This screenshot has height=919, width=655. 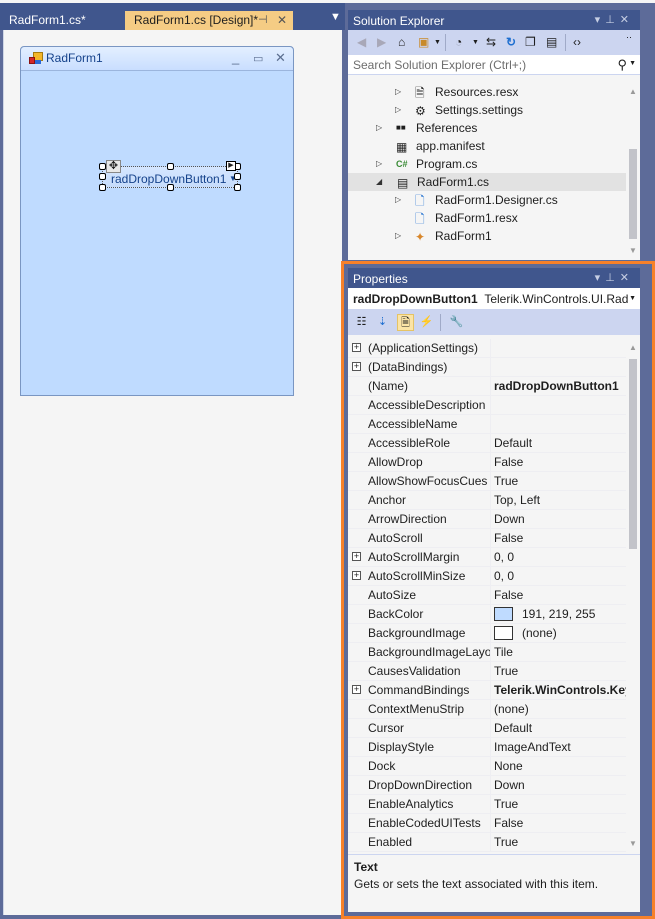 What do you see at coordinates (560, 386) in the screenshot?
I see `property-value: radDropDownButton1` at bounding box center [560, 386].